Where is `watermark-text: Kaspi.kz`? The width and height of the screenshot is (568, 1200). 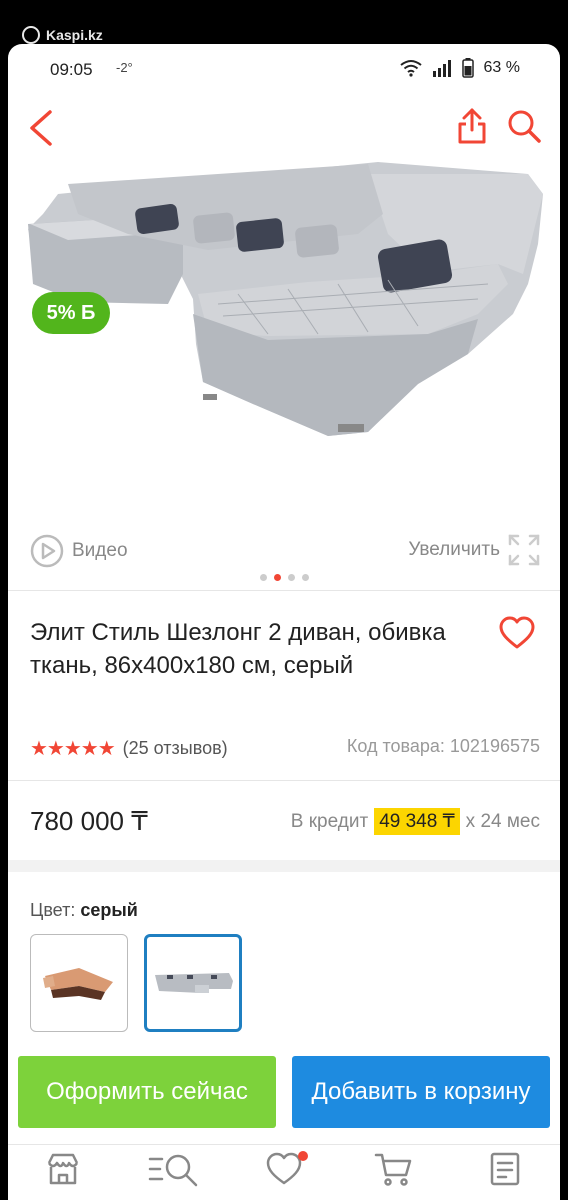
watermark-text: Kaspi.kz is located at coordinates (74, 35).